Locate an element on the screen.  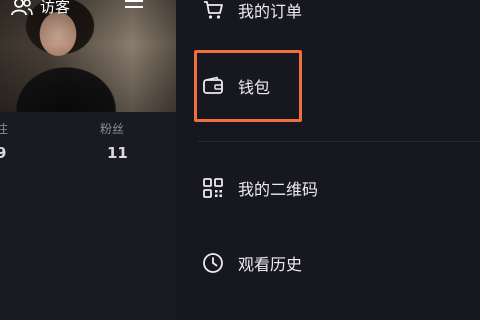
cart-icon is located at coordinates (213, 10).